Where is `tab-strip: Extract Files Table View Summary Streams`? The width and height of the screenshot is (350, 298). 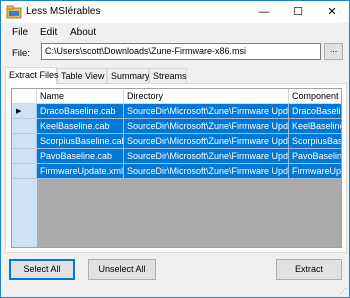
tab-strip: Extract Files Table View Summary Streams is located at coordinates (176, 75).